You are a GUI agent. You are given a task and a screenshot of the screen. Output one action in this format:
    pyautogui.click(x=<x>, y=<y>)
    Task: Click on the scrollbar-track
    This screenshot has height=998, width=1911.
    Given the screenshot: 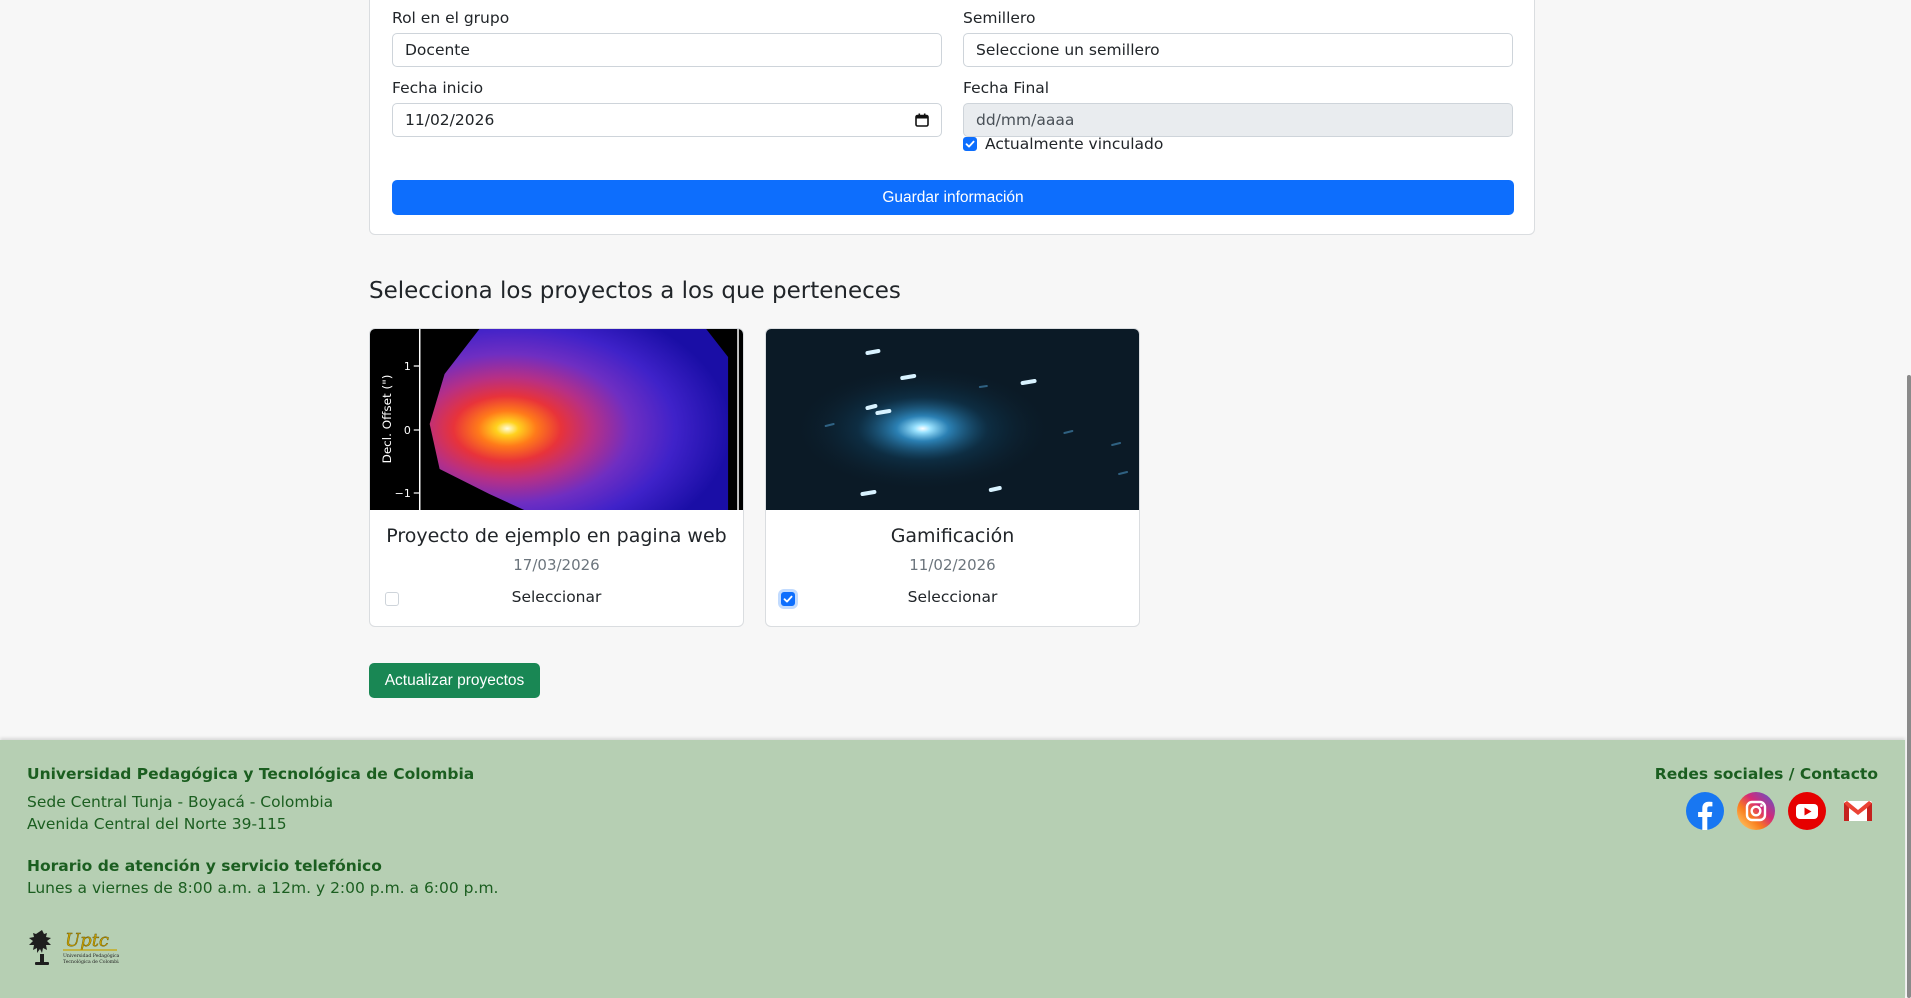 What is the action you would take?
    pyautogui.click(x=1908, y=499)
    